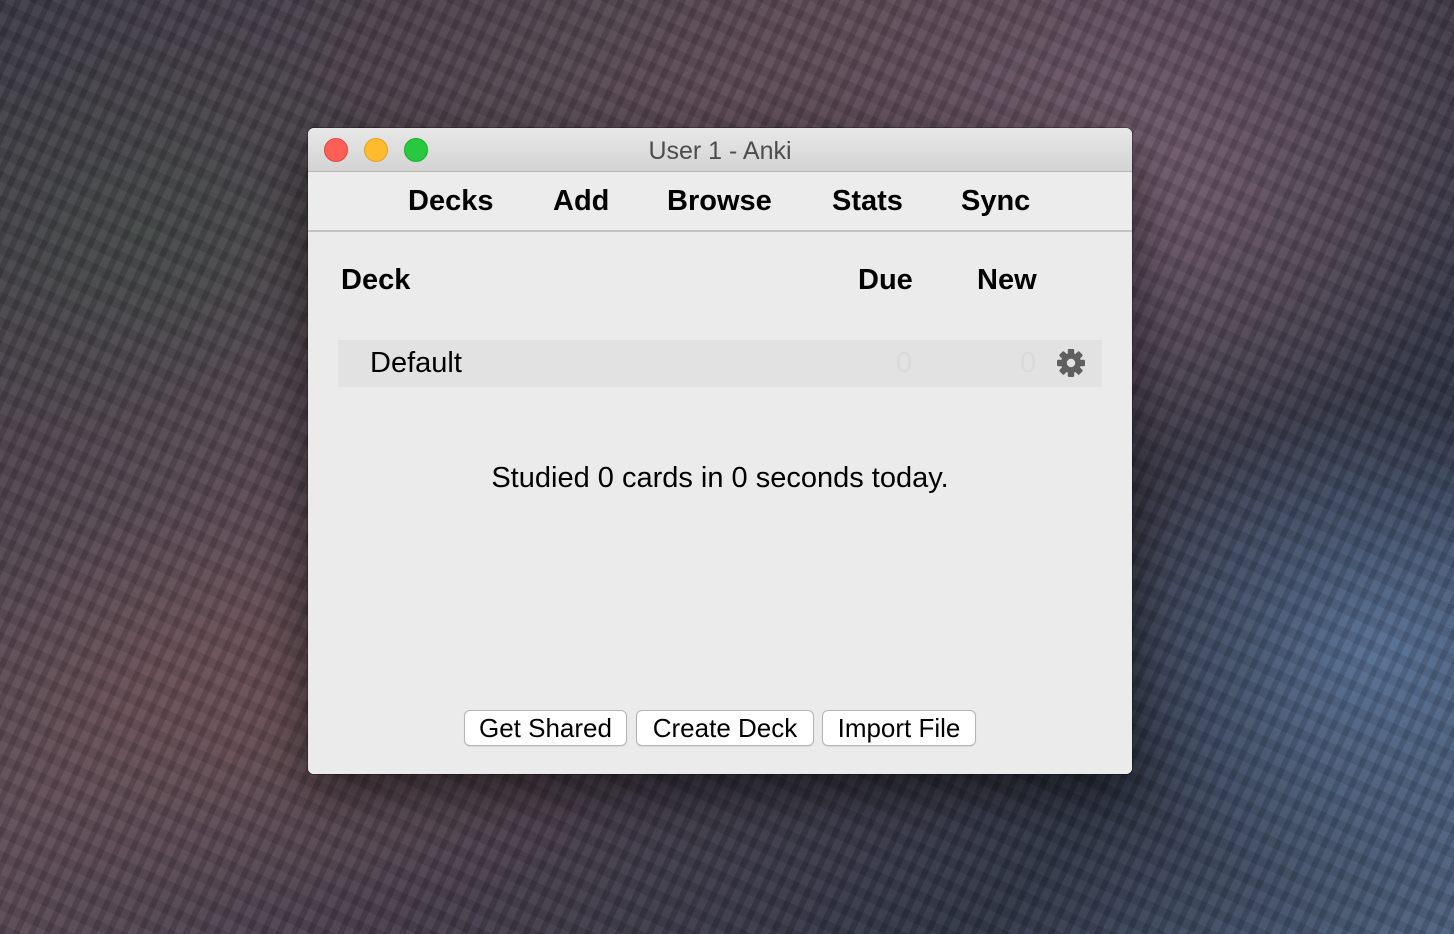 The image size is (1454, 934). What do you see at coordinates (581, 201) in the screenshot?
I see `toolbar-add-link: Add` at bounding box center [581, 201].